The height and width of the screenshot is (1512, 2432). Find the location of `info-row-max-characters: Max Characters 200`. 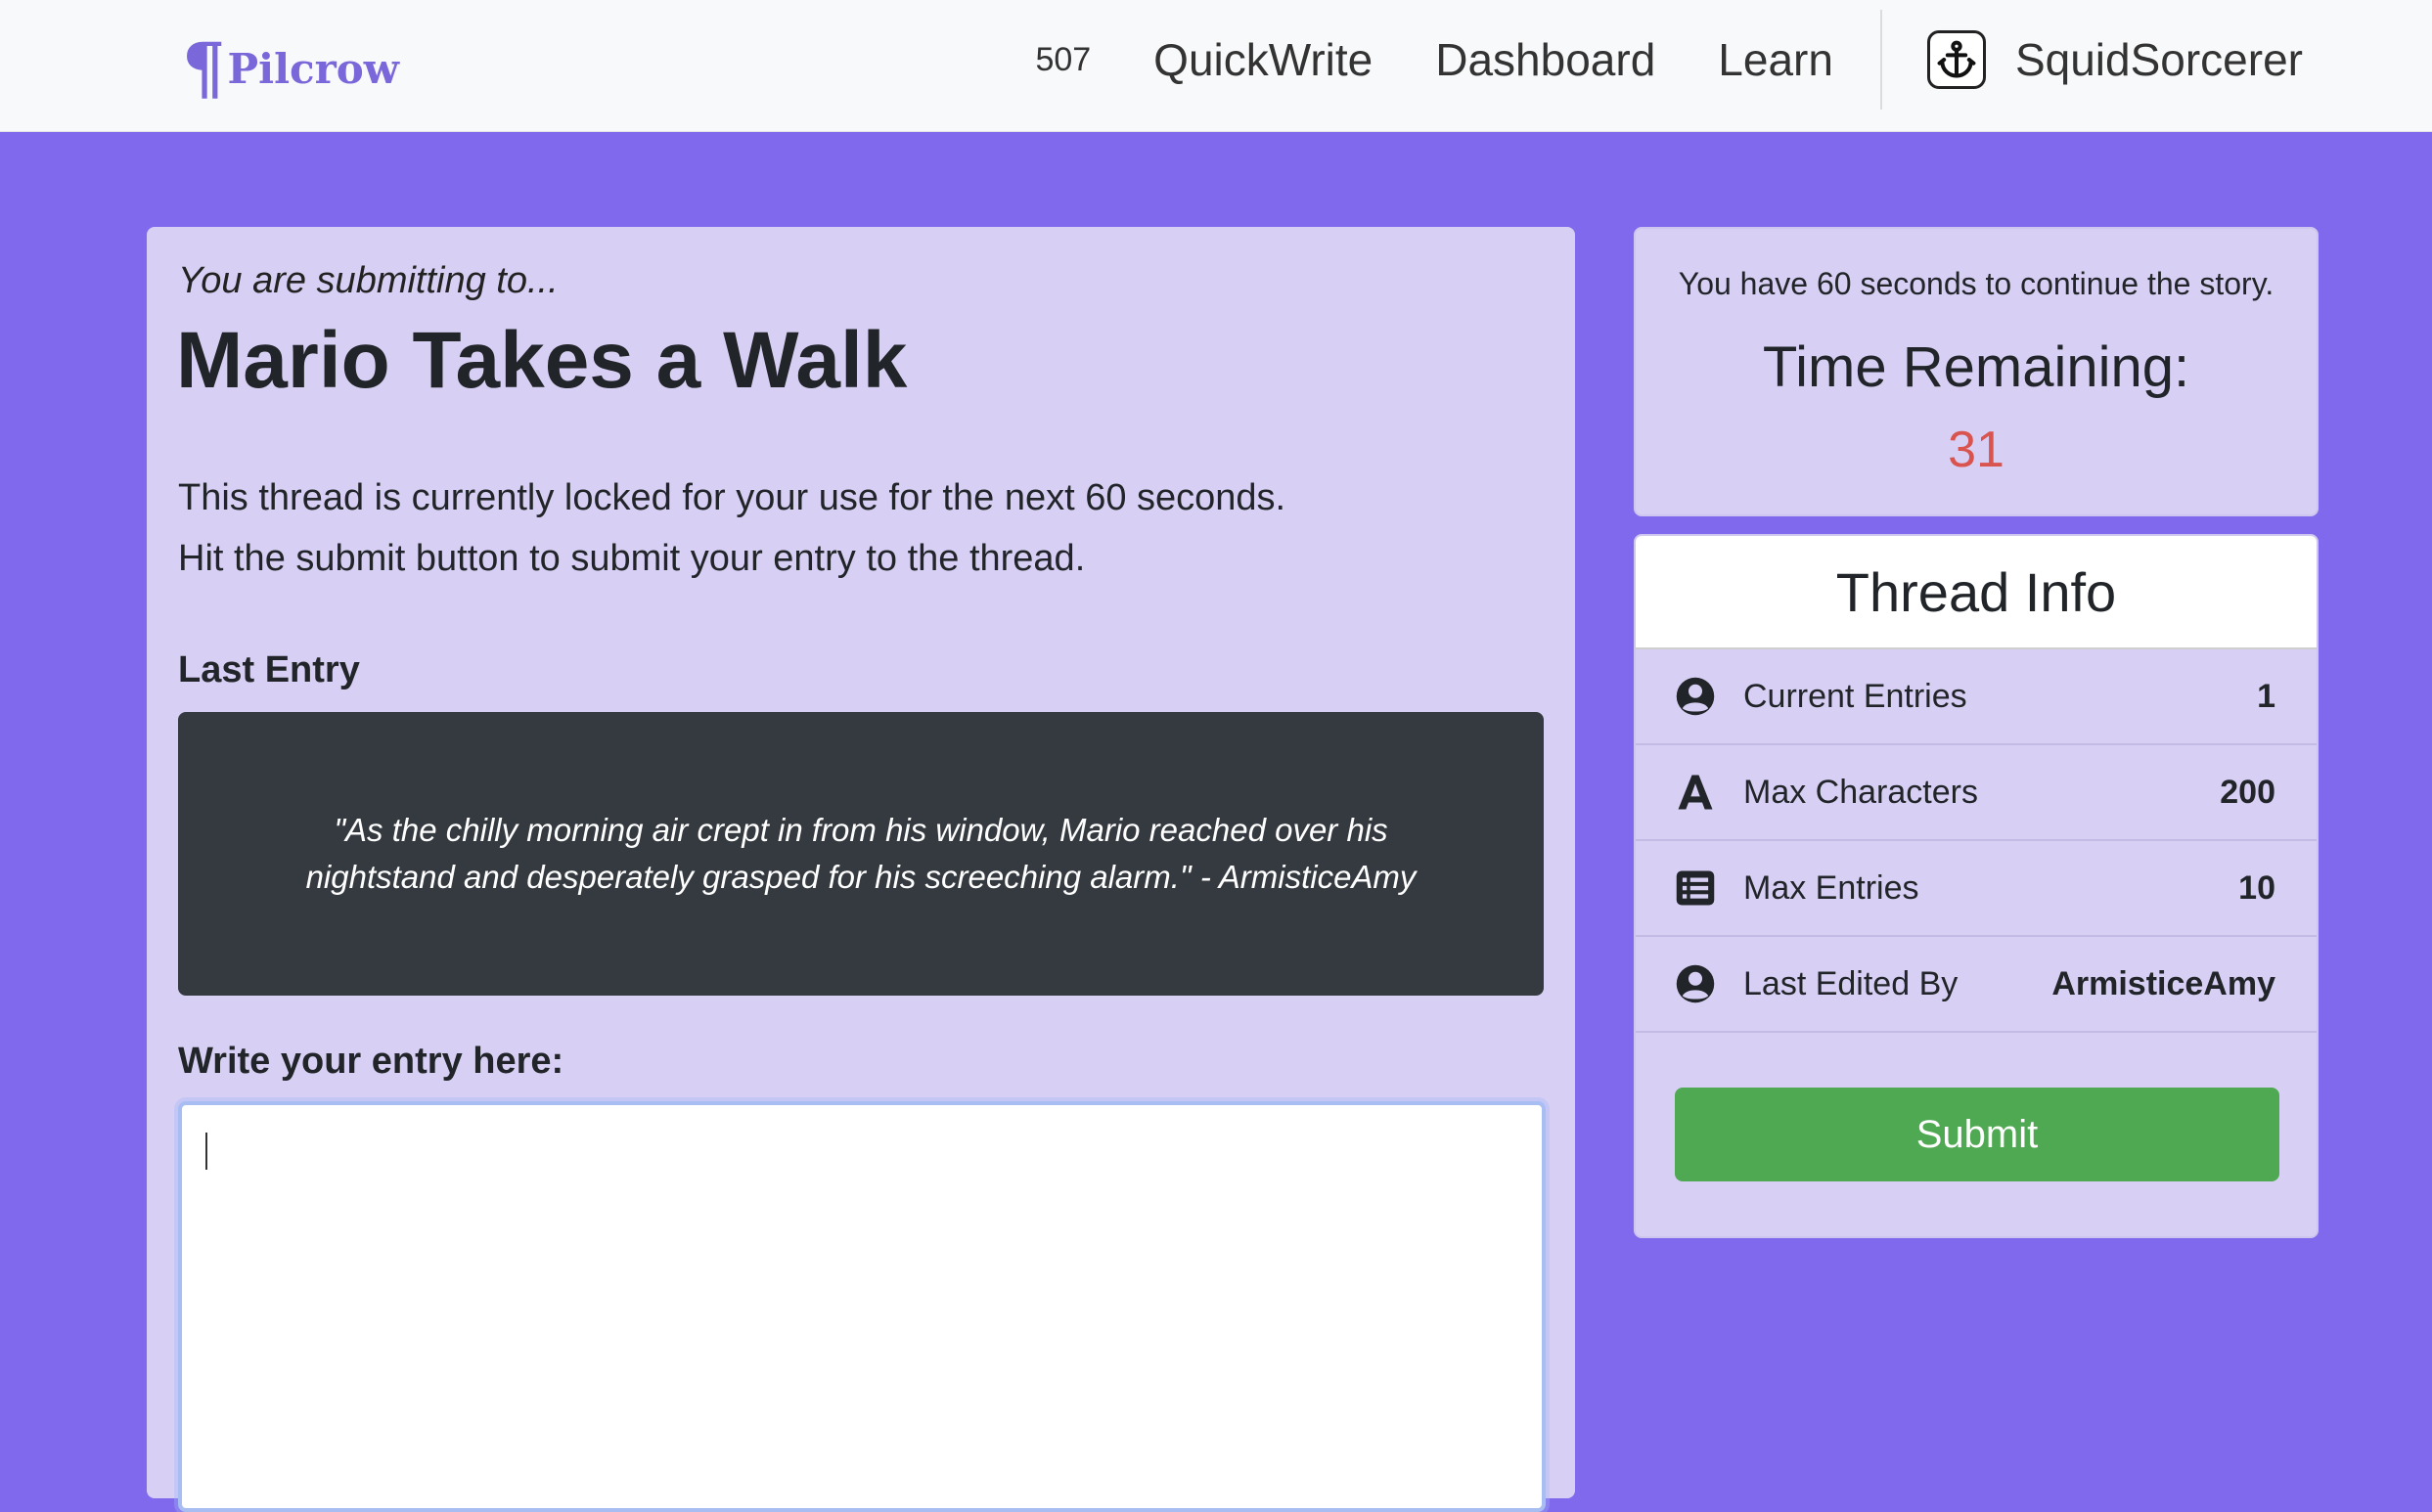

info-row-max-characters: Max Characters 200 is located at coordinates (1976, 793).